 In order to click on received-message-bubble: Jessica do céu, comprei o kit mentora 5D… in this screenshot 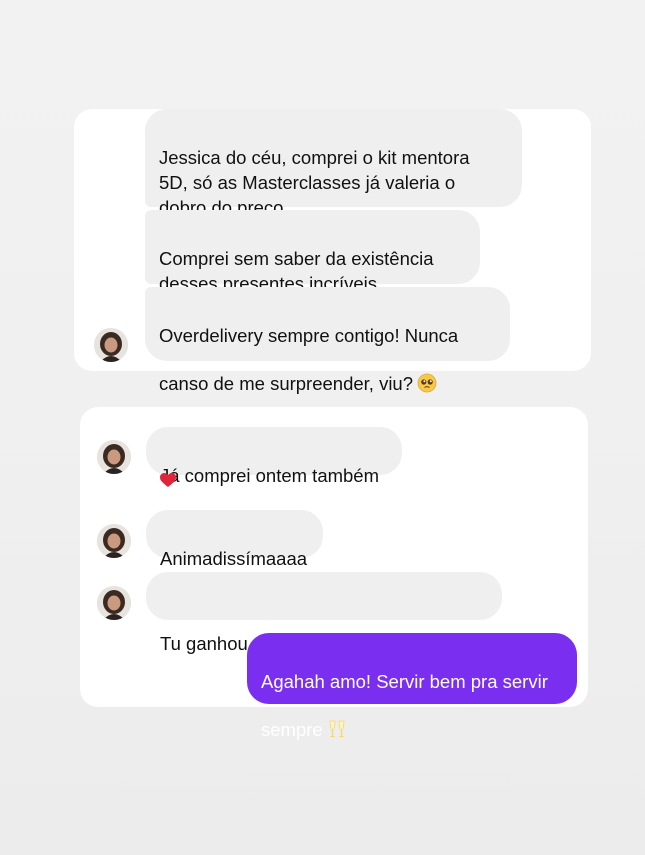, I will do `click(333, 163)`.